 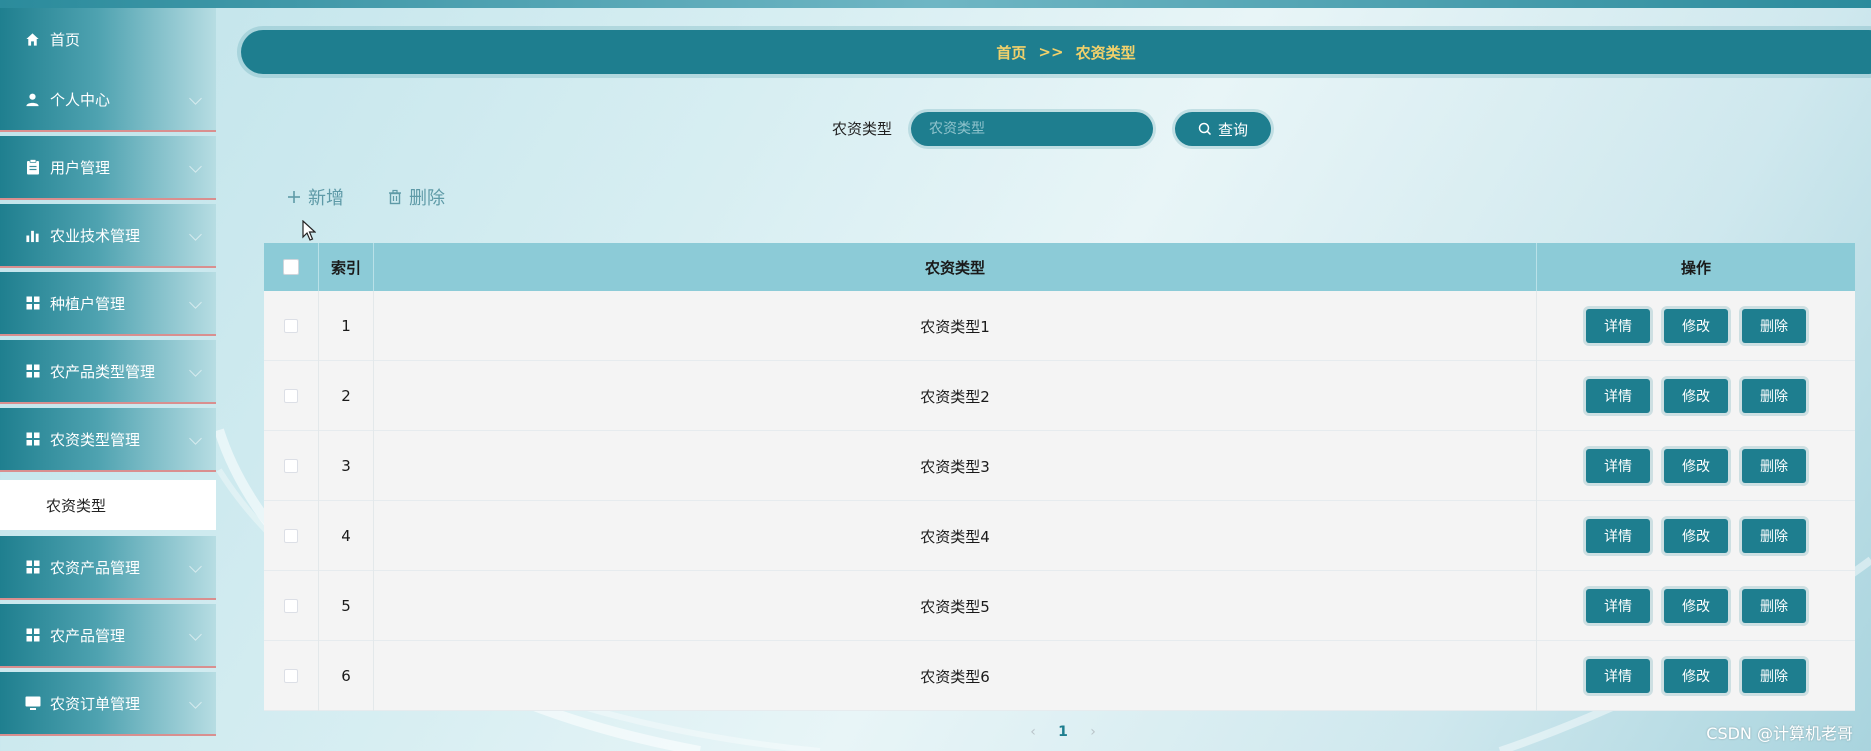 I want to click on row-type: 农资类型5, so click(x=955, y=606).